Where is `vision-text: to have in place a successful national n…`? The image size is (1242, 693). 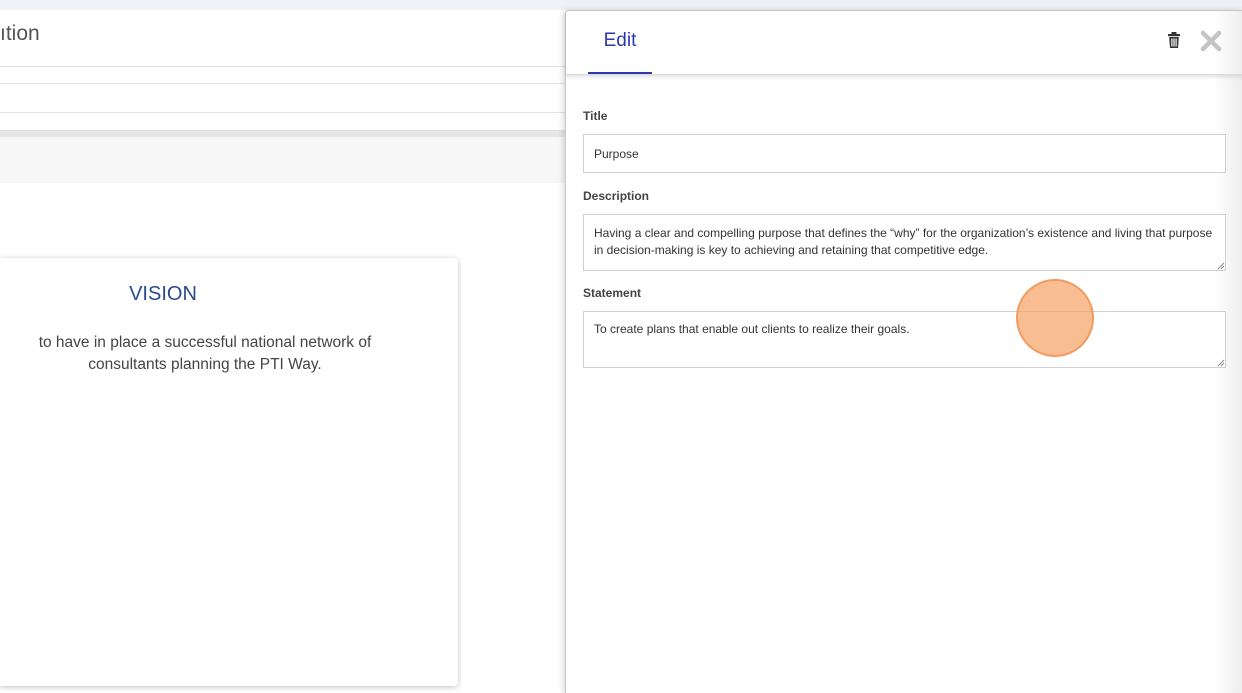
vision-text: to have in place a successful national n… is located at coordinates (205, 353).